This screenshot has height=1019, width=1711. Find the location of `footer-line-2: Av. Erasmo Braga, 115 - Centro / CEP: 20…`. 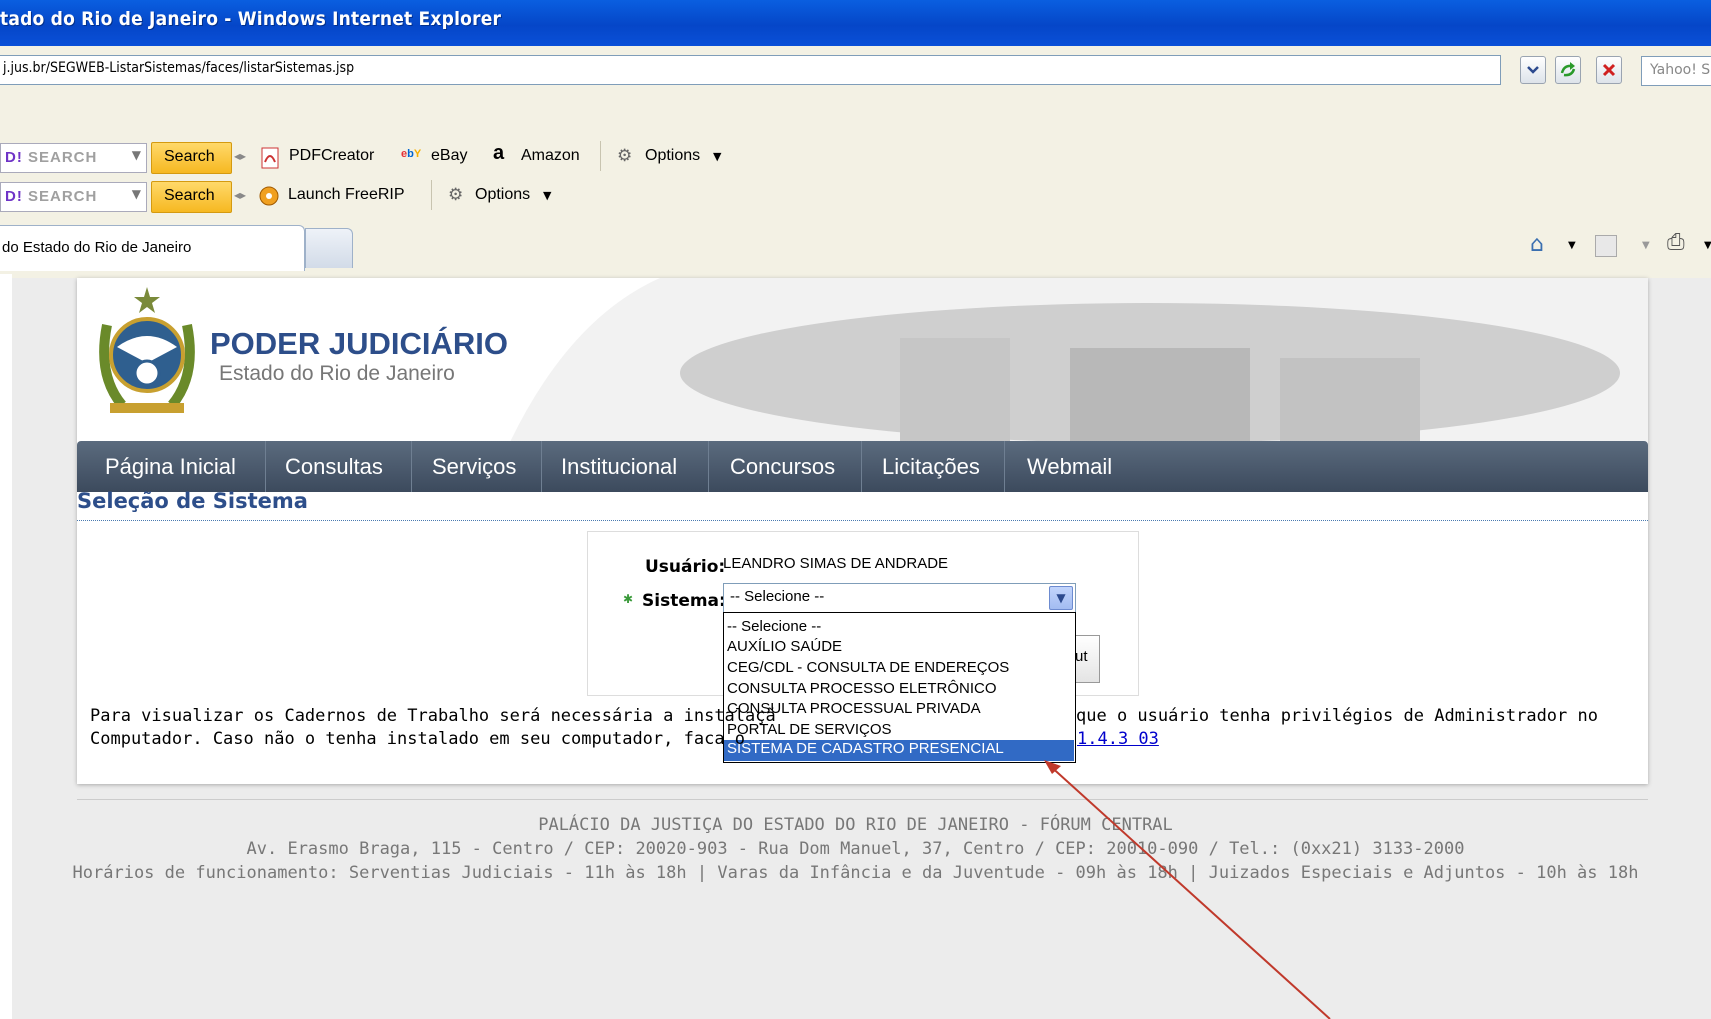

footer-line-2: Av. Erasmo Braga, 115 - Centro / CEP: 20… is located at coordinates (855, 849).